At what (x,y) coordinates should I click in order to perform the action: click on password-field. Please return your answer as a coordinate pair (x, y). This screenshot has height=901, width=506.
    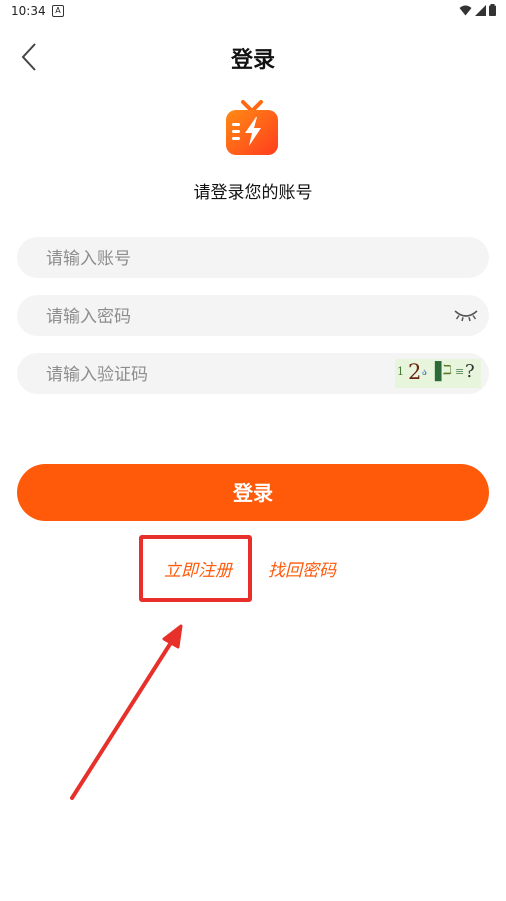
    Looking at the image, I should click on (253, 316).